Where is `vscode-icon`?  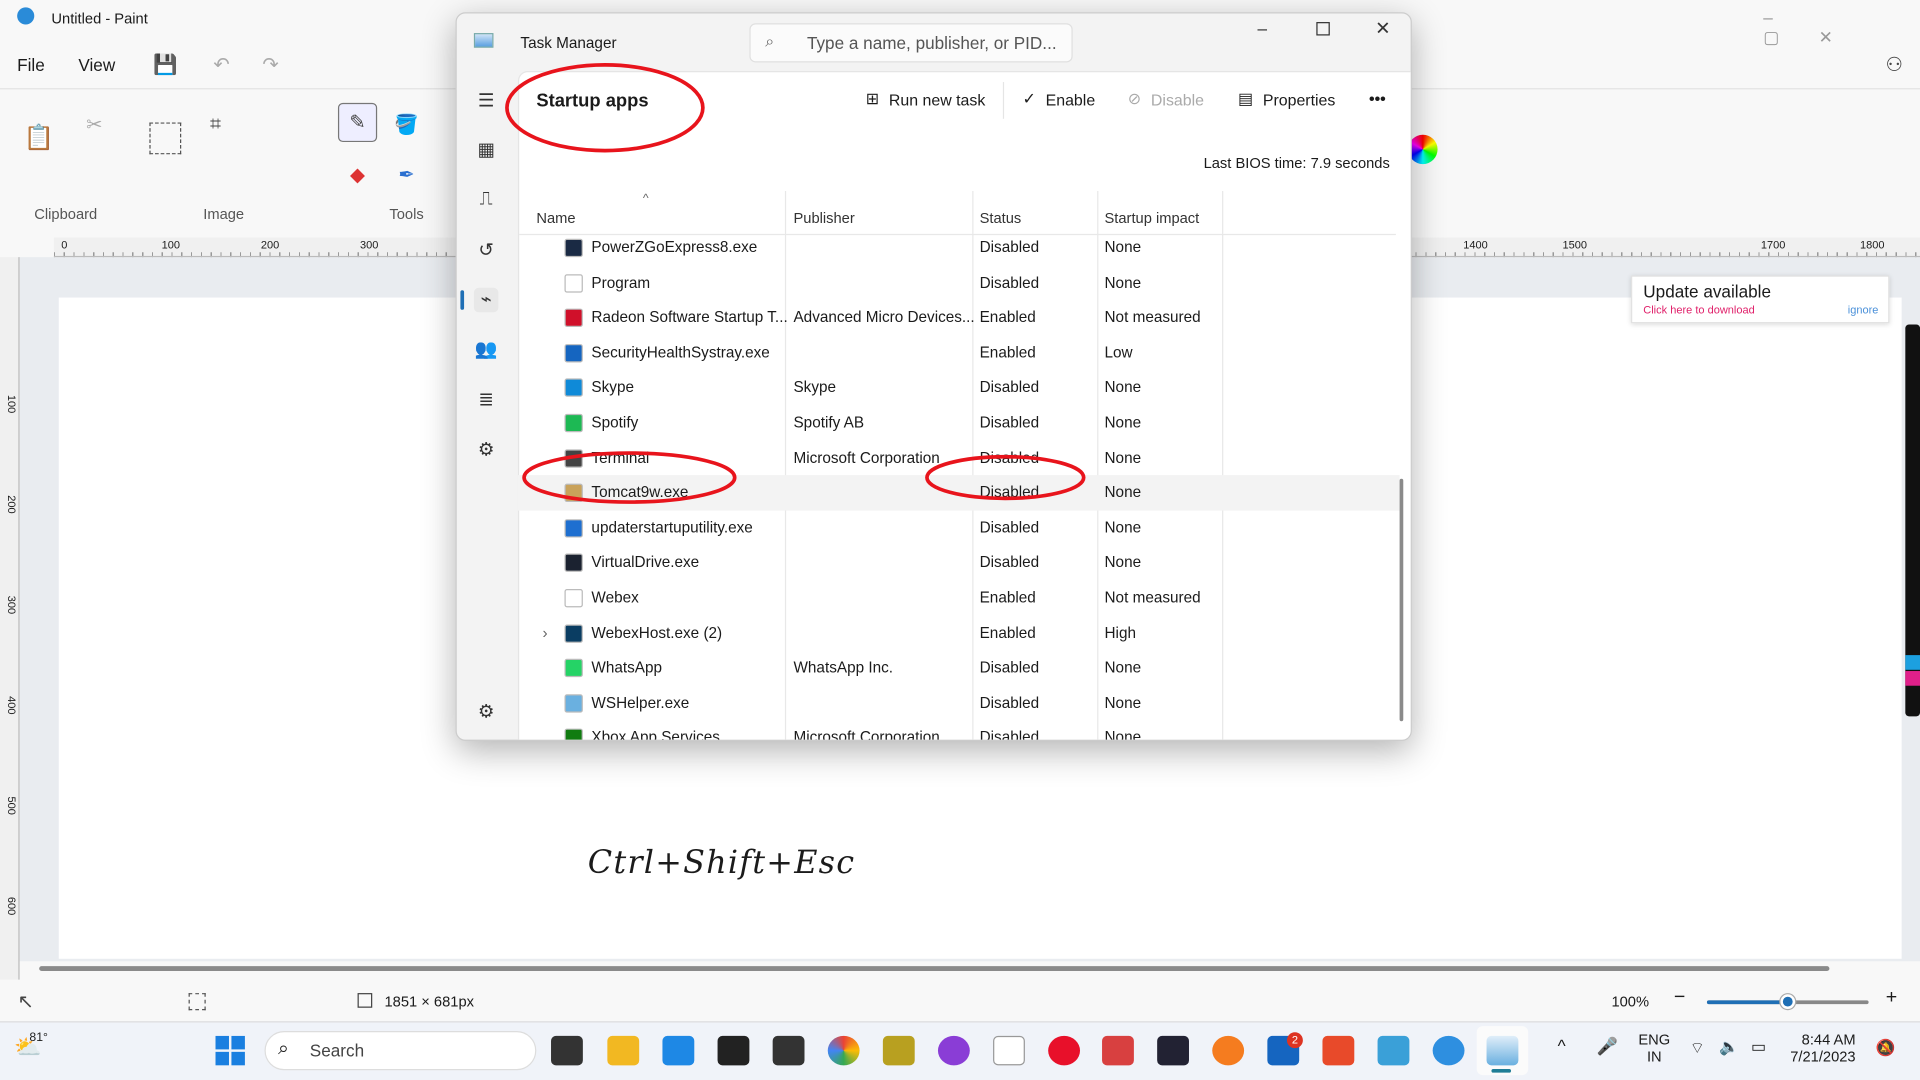 vscode-icon is located at coordinates (678, 1050).